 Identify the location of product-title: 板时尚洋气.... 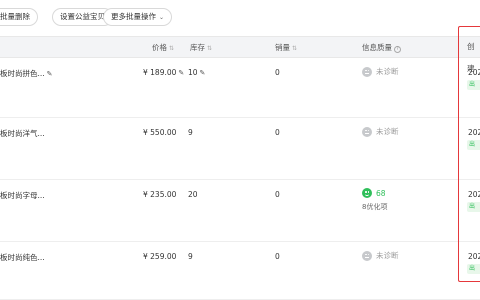
(22, 133).